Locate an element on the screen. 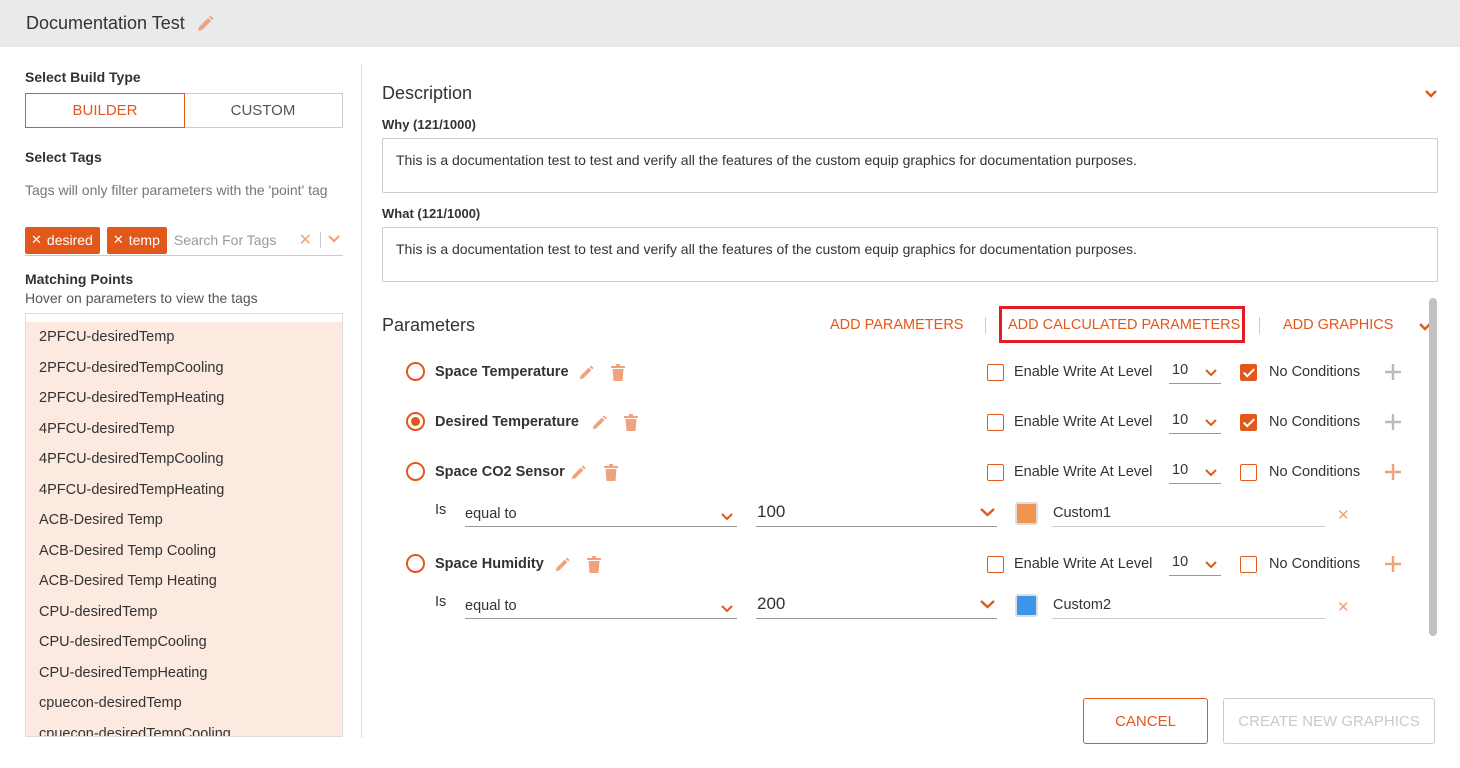  list-item: ACB-Desired Temp Cooling is located at coordinates (184, 551).